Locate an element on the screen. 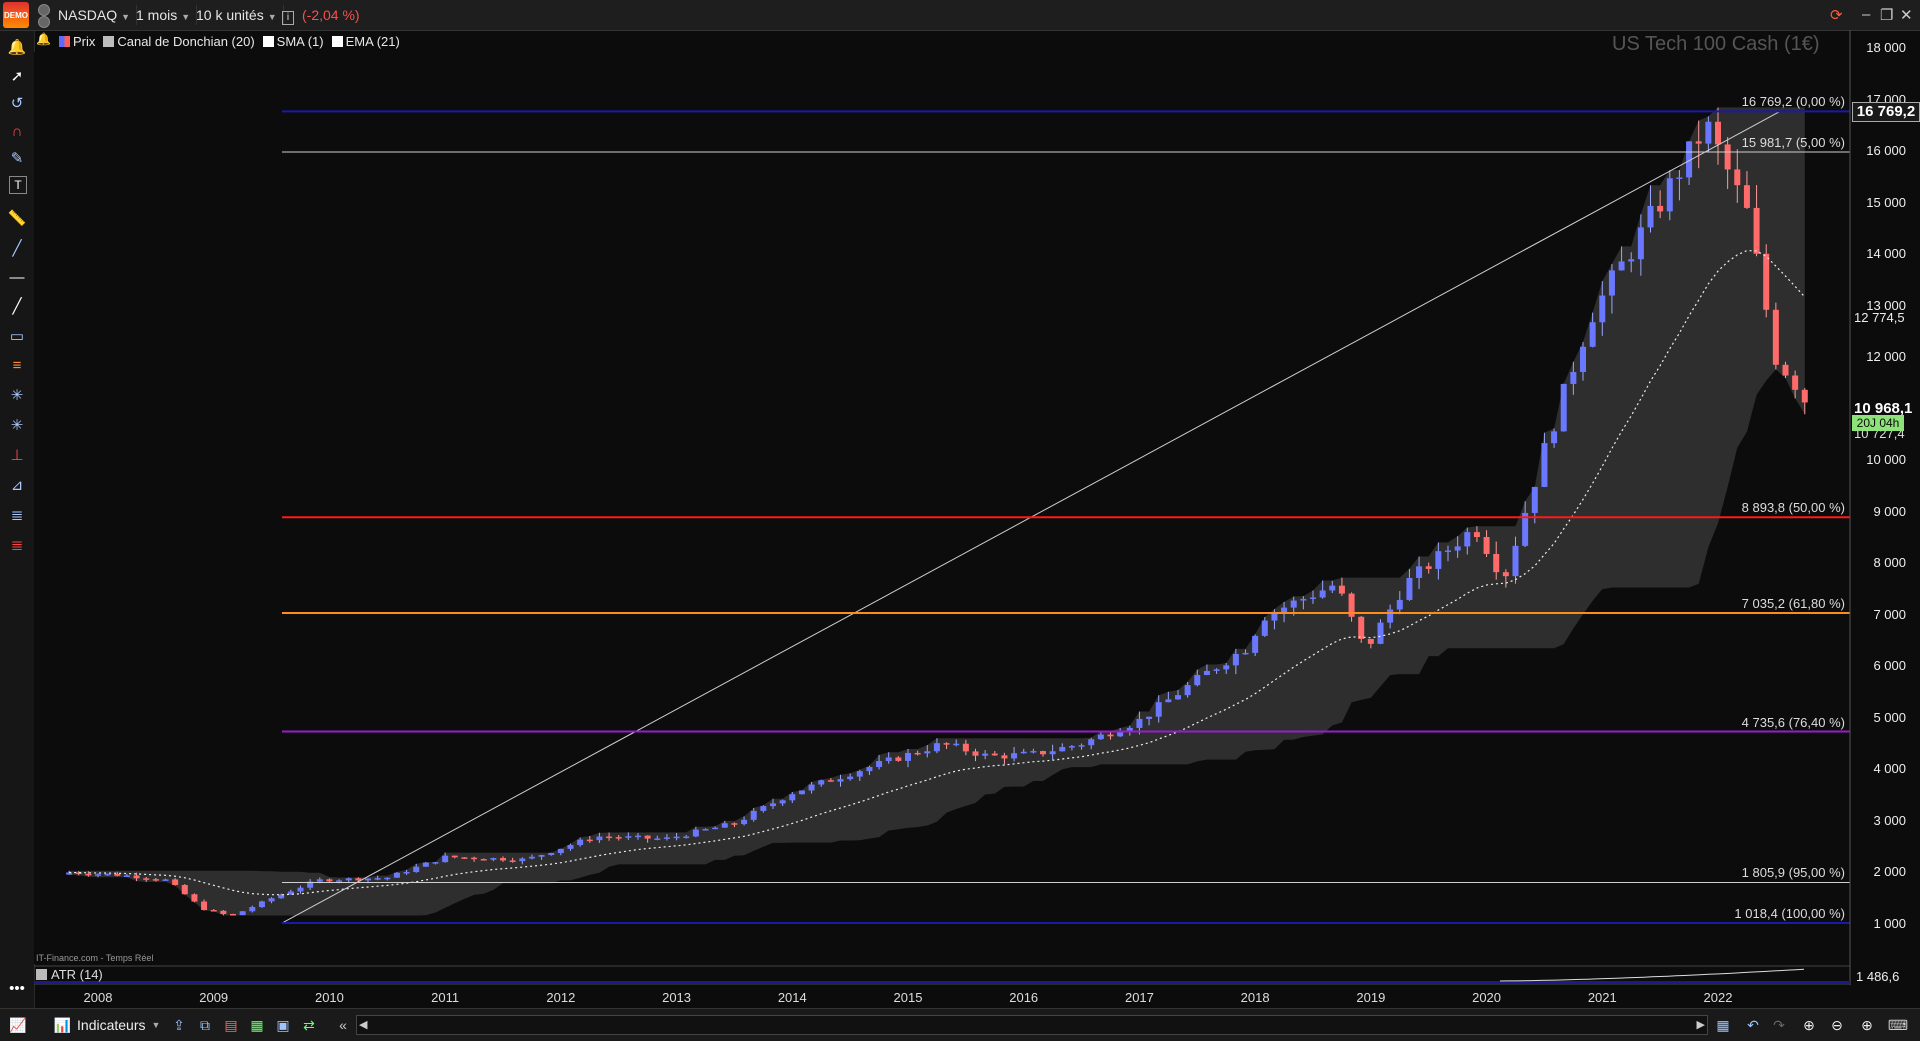 Image resolution: width=1920 pixels, height=1041 pixels. atr-line is located at coordinates (1652, 975).